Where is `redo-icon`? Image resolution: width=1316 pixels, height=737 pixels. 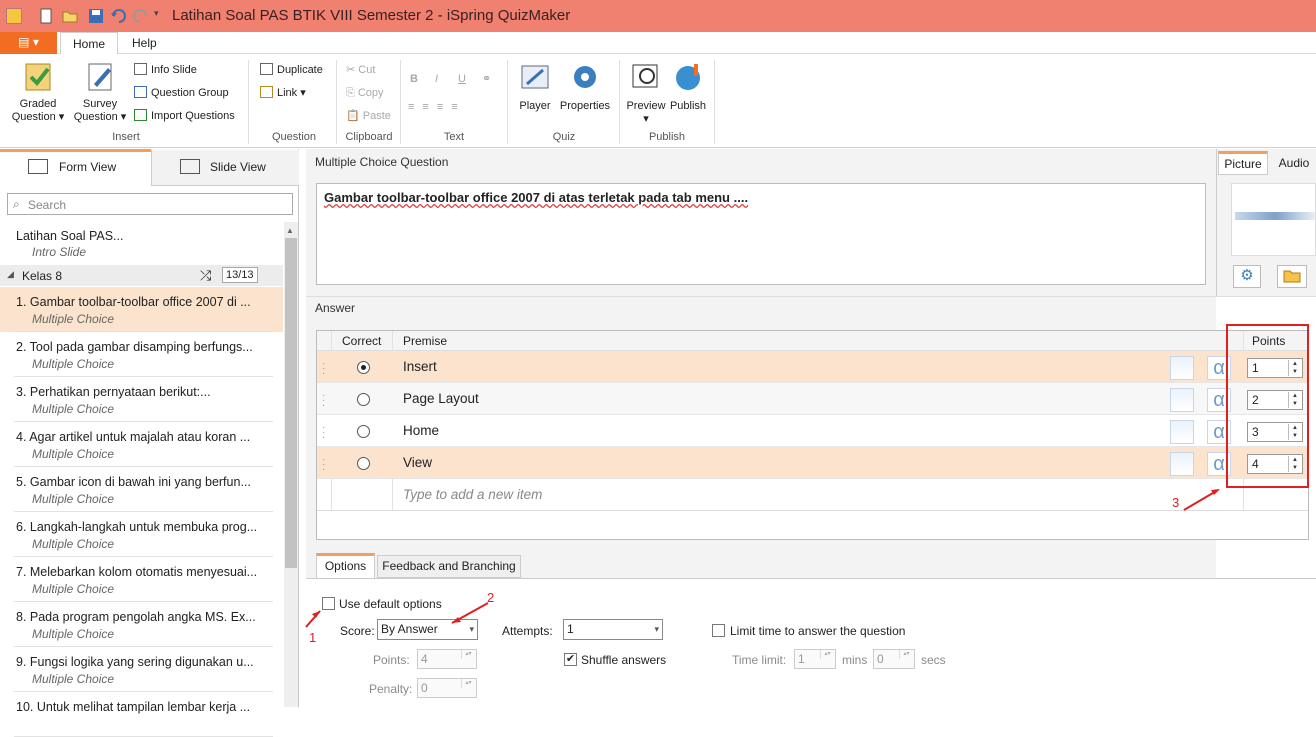
redo-icon is located at coordinates (141, 16).